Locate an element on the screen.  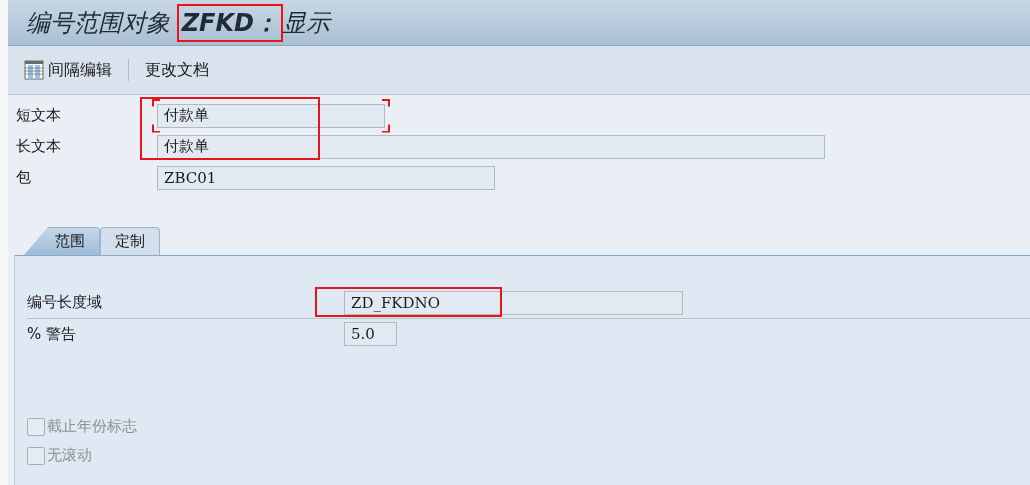
input-field: 5.0 is located at coordinates (370, 334).